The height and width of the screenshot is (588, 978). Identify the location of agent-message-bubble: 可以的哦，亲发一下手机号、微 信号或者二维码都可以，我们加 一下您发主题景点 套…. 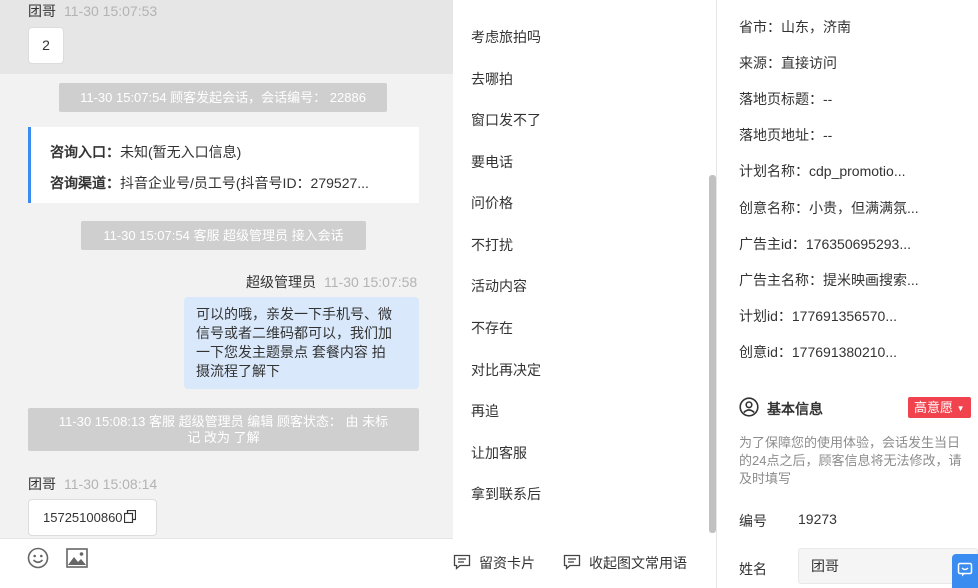
(301, 343).